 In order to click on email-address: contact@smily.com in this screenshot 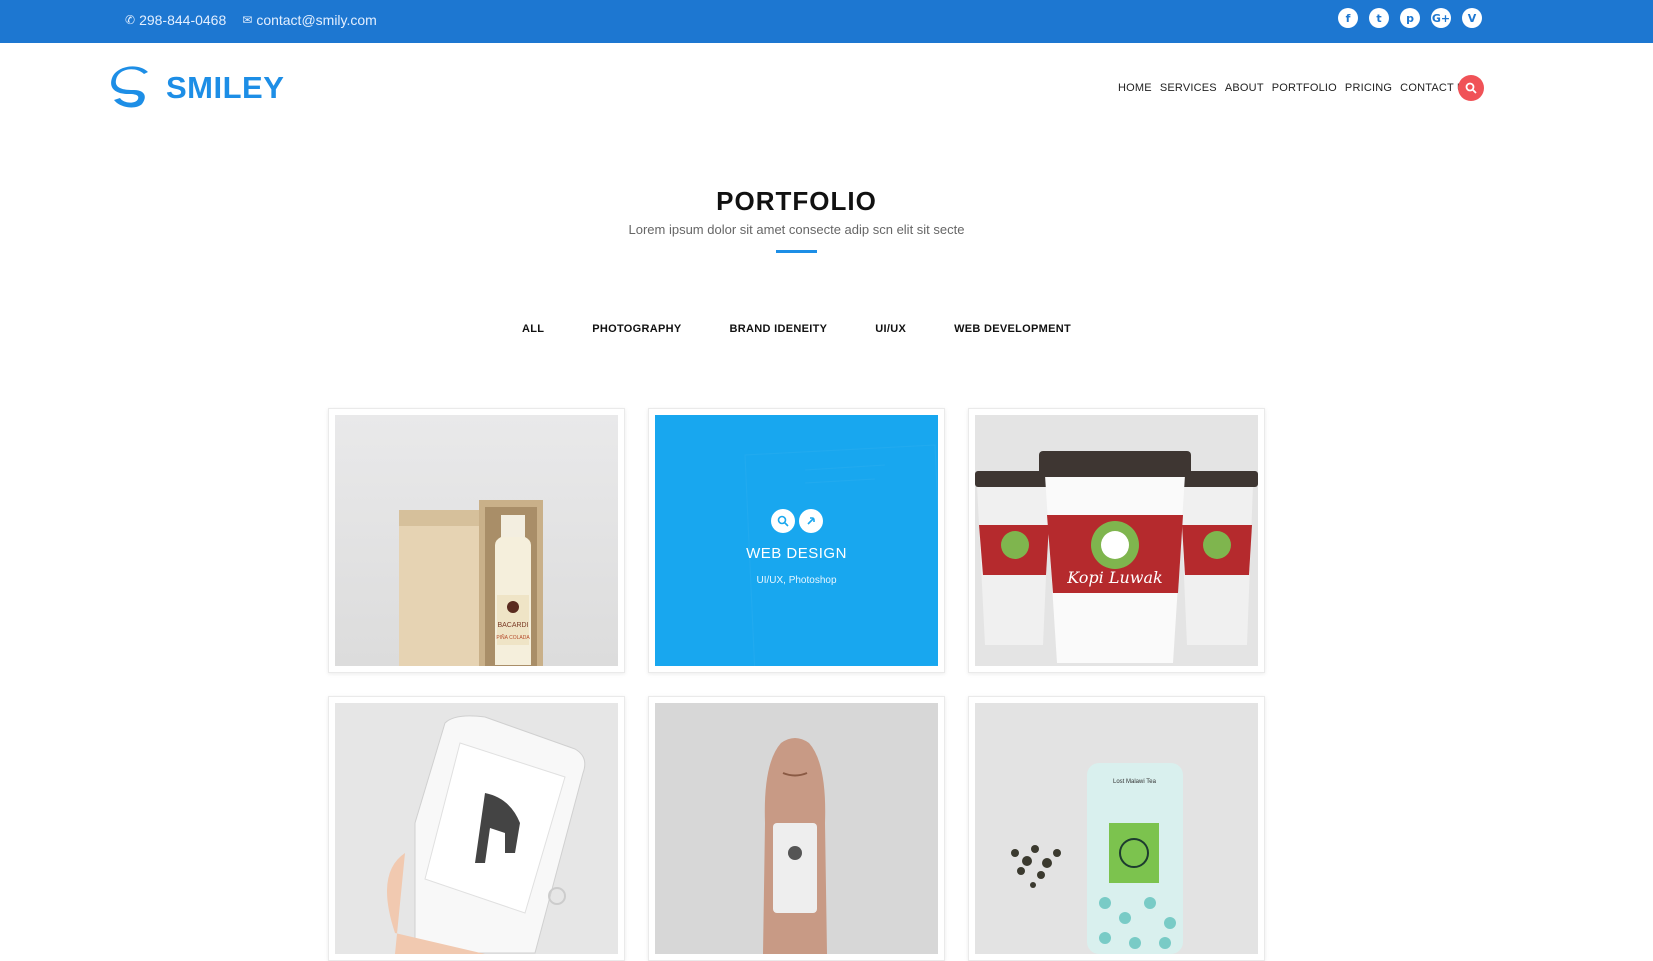, I will do `click(316, 20)`.